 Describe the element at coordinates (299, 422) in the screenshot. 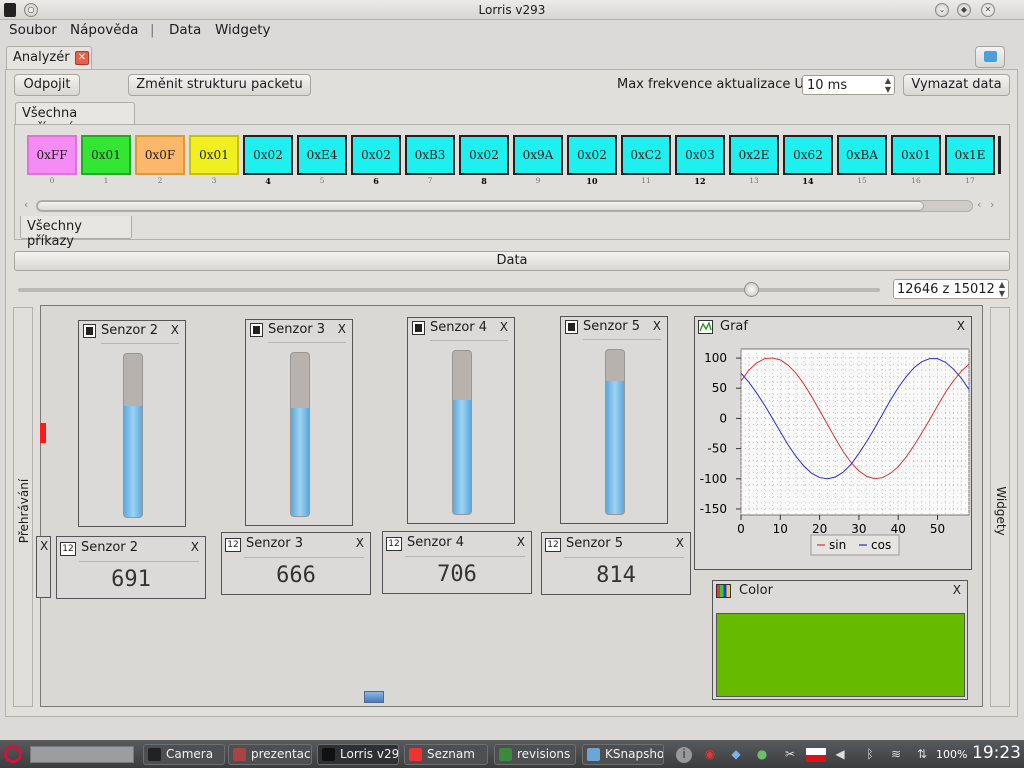

I see `bar-widget: Senzor 3 X` at that location.